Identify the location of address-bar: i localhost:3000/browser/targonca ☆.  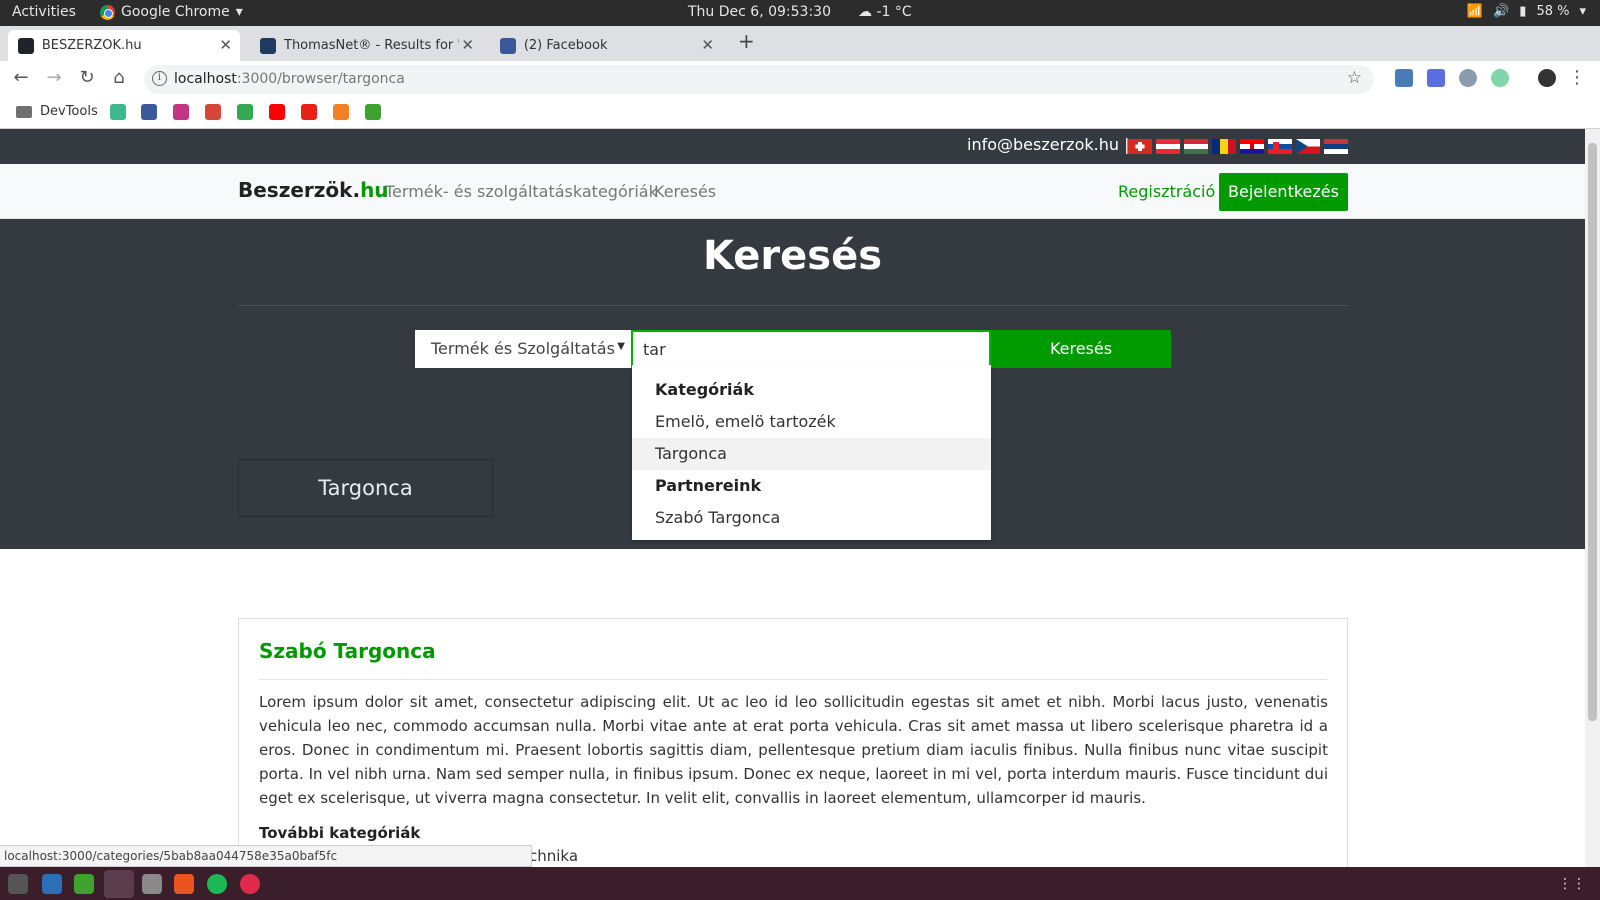
(759, 79).